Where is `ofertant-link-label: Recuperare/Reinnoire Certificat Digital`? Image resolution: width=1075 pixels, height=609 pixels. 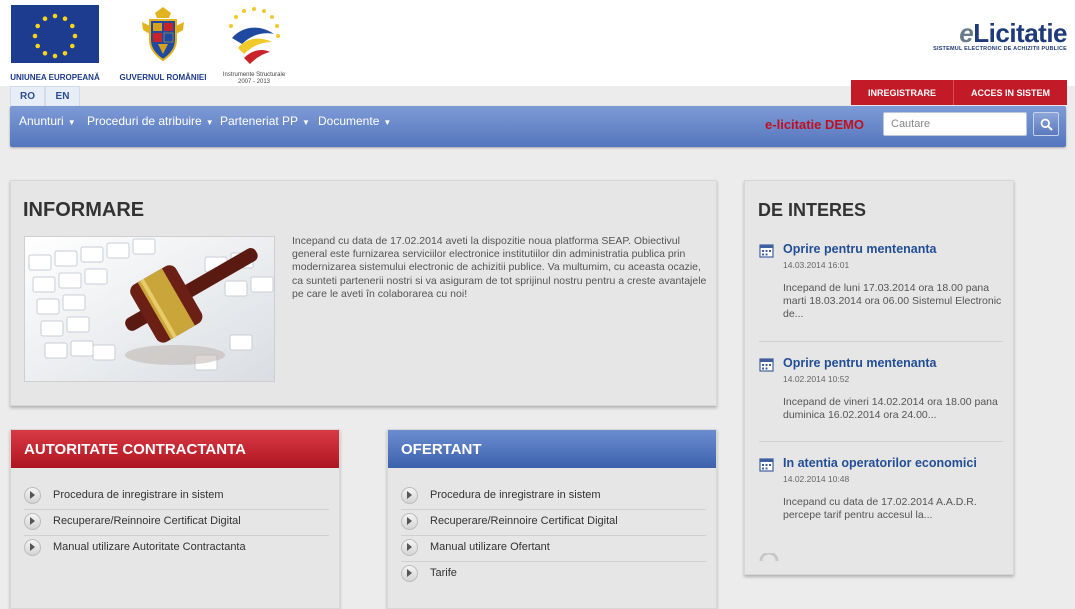 ofertant-link-label: Recuperare/Reinnoire Certificat Digital is located at coordinates (524, 521).